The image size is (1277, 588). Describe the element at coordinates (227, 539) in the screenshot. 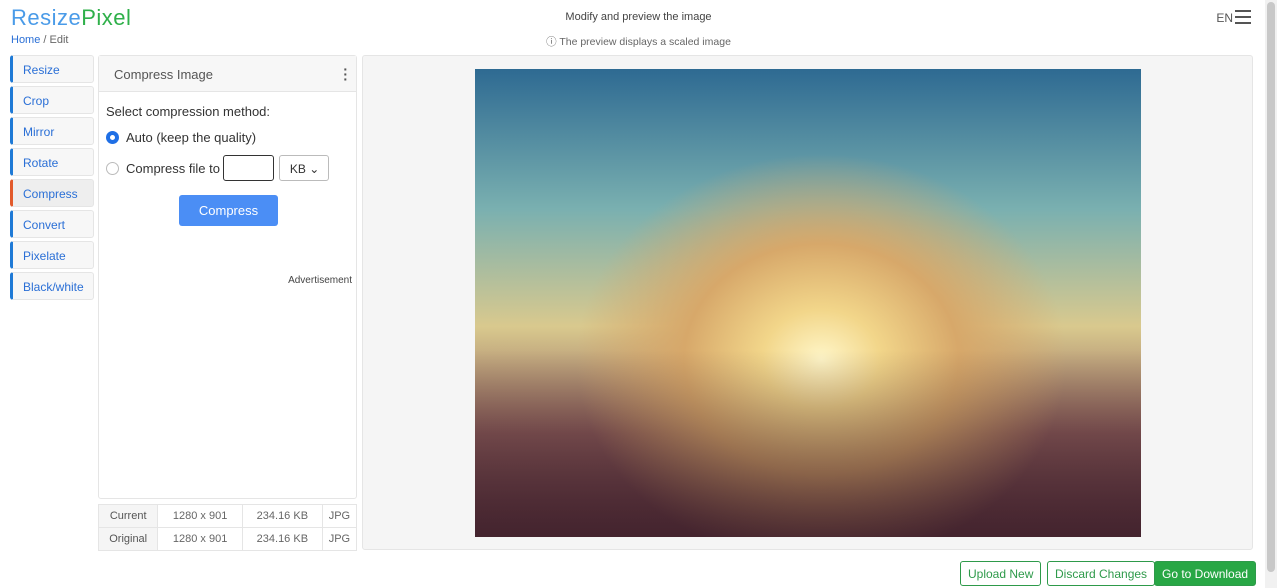

I see `table-row: Original 1280 x 901 234.16 KB JPG` at that location.